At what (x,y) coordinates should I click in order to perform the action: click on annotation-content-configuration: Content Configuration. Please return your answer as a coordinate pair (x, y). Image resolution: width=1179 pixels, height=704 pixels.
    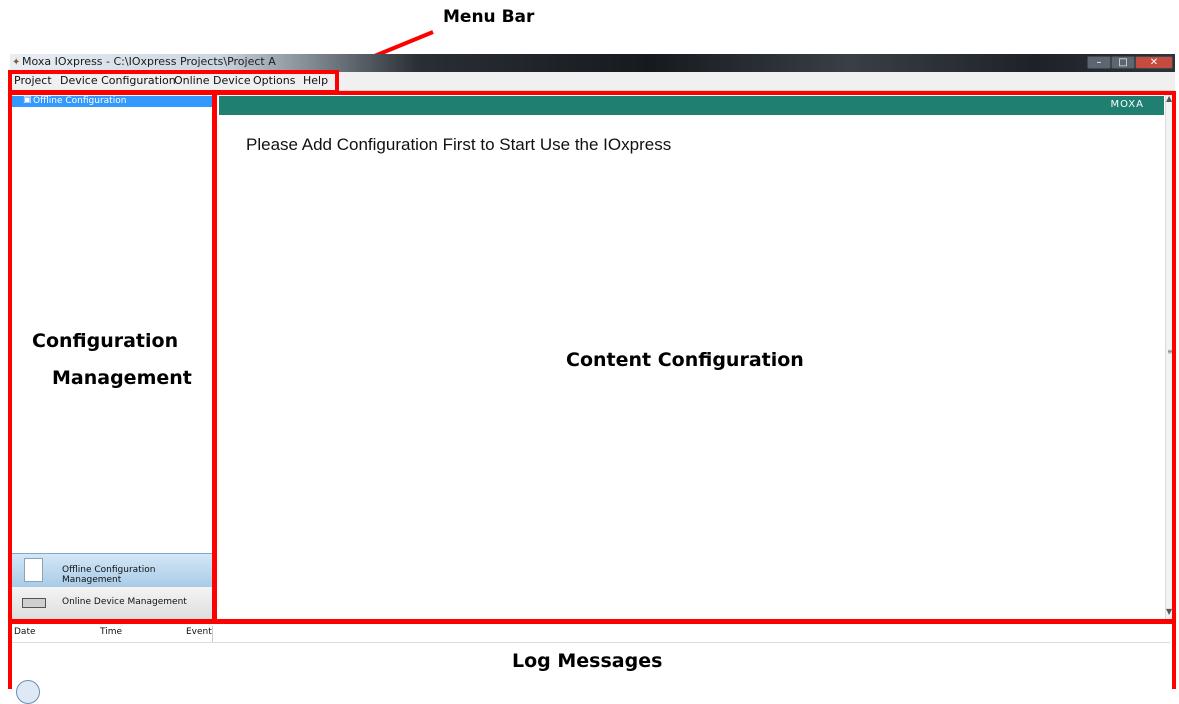
    Looking at the image, I should click on (685, 360).